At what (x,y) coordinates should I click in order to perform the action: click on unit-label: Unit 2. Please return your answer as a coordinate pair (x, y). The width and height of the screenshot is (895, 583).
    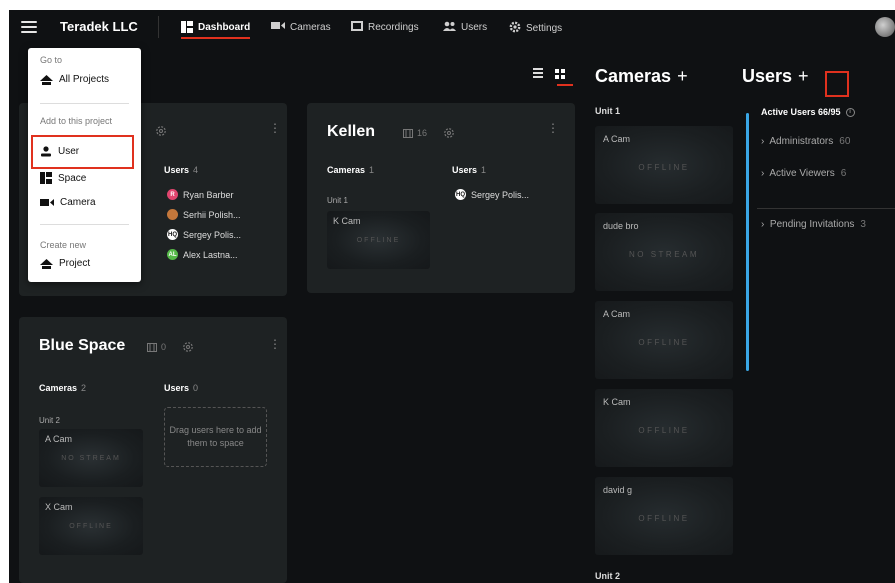
    Looking at the image, I should click on (608, 576).